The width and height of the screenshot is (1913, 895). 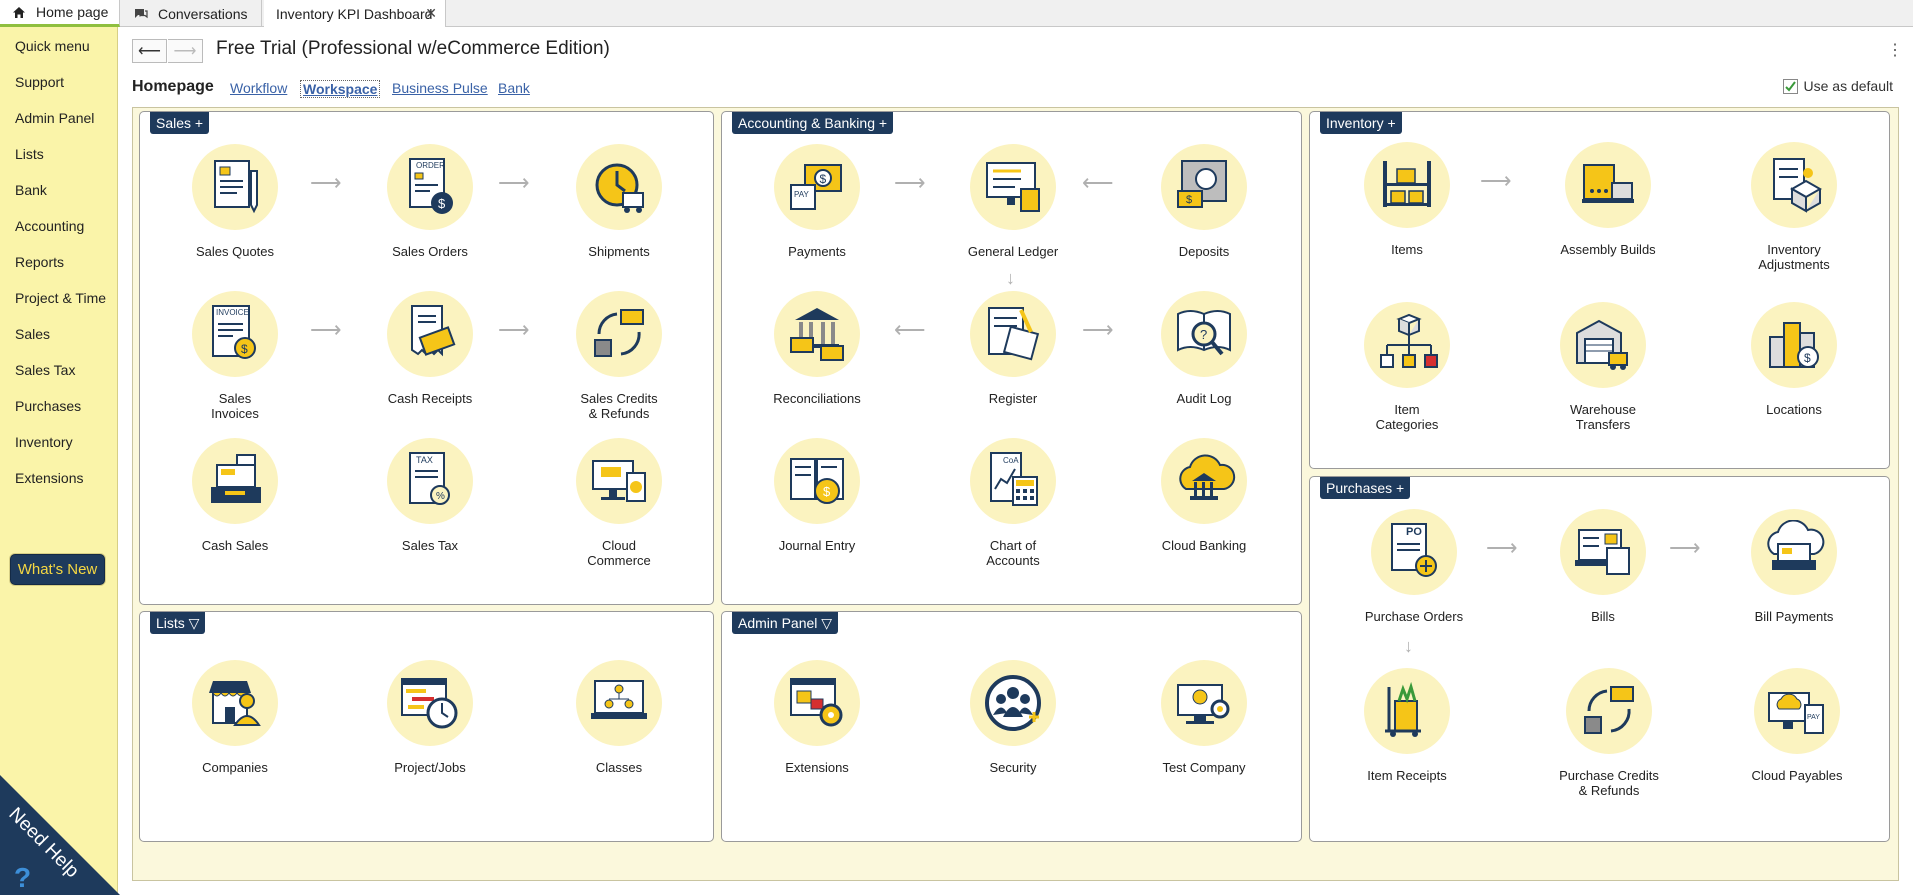 What do you see at coordinates (31, 190) in the screenshot?
I see `sidebar-item-bank: Bank` at bounding box center [31, 190].